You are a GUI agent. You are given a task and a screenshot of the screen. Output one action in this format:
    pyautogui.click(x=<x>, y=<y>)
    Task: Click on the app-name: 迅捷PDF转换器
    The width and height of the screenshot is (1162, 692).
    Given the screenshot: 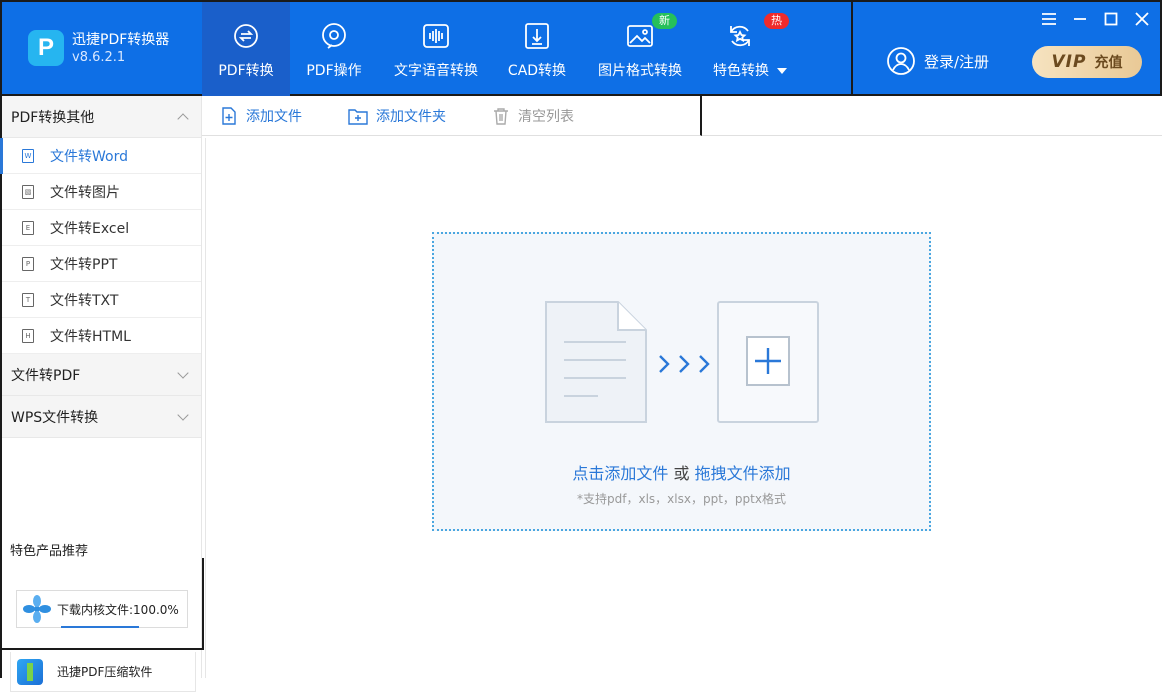 What is the action you would take?
    pyautogui.click(x=121, y=40)
    